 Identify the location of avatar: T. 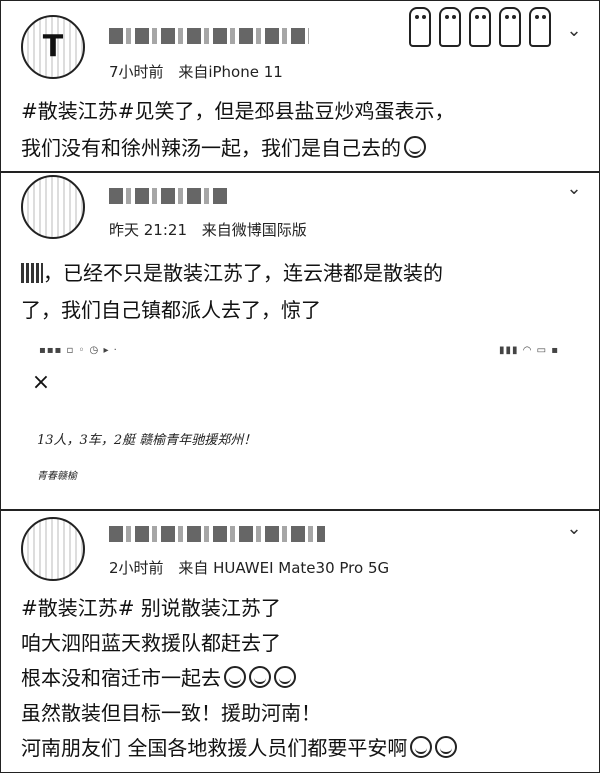
(53, 47).